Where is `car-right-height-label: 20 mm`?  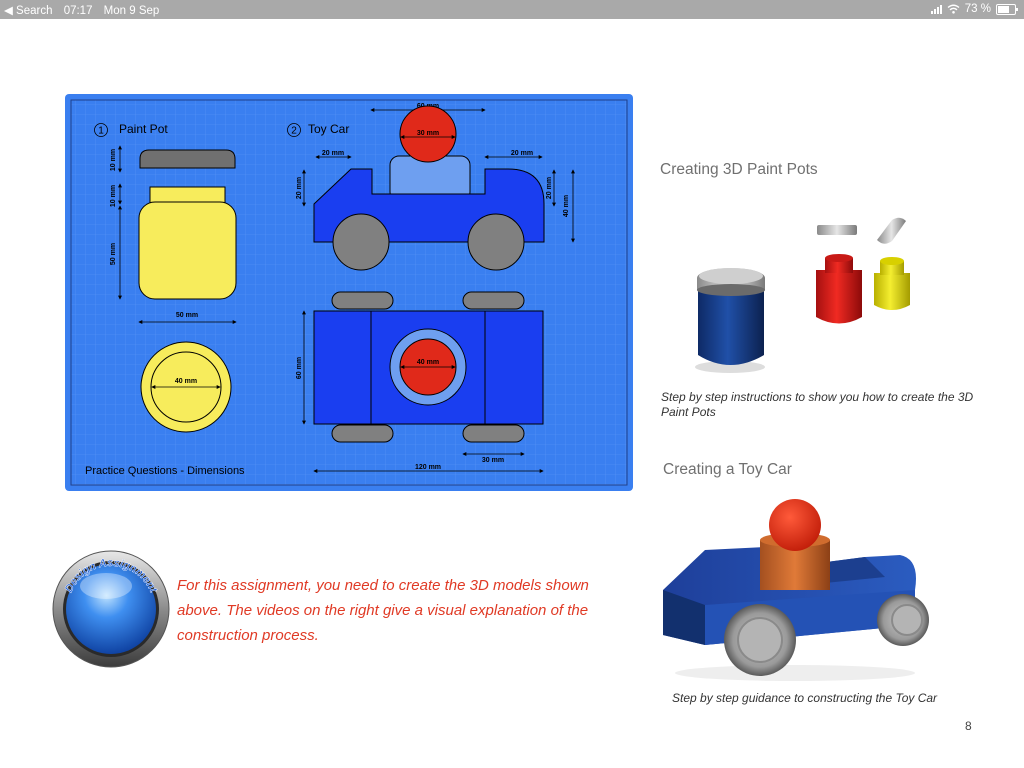 car-right-height-label: 20 mm is located at coordinates (549, 188).